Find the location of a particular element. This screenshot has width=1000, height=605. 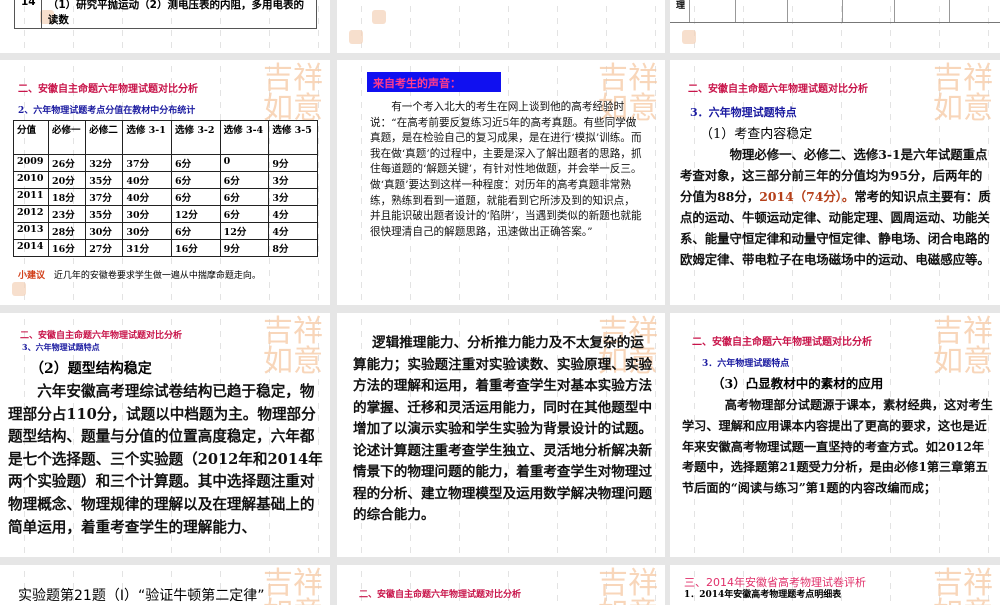

tip-text: 近几年的安徽卷要求学生做一遍从中揣摩命题走向。 is located at coordinates (157, 276).